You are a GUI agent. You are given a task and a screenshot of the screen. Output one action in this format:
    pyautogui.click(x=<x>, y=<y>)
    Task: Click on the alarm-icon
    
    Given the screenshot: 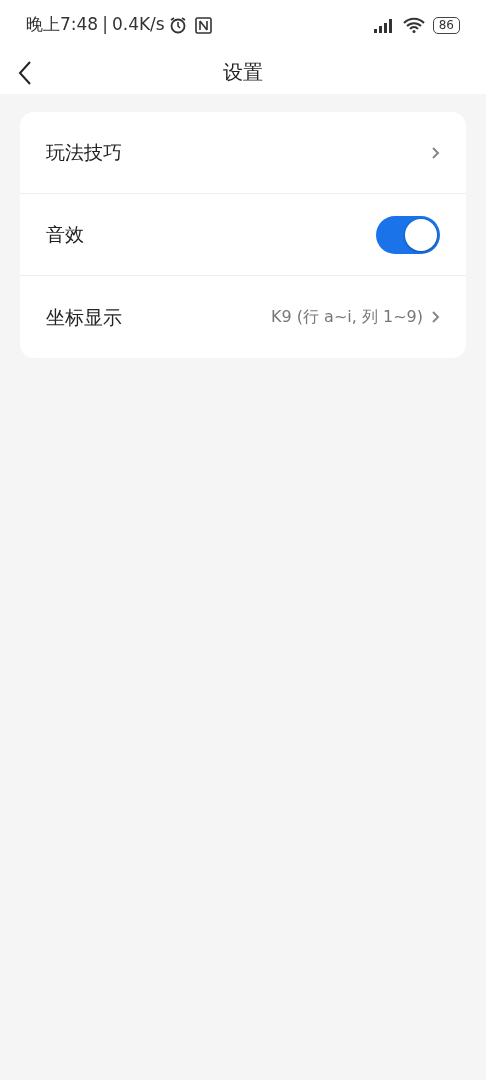 What is the action you would take?
    pyautogui.click(x=177, y=25)
    